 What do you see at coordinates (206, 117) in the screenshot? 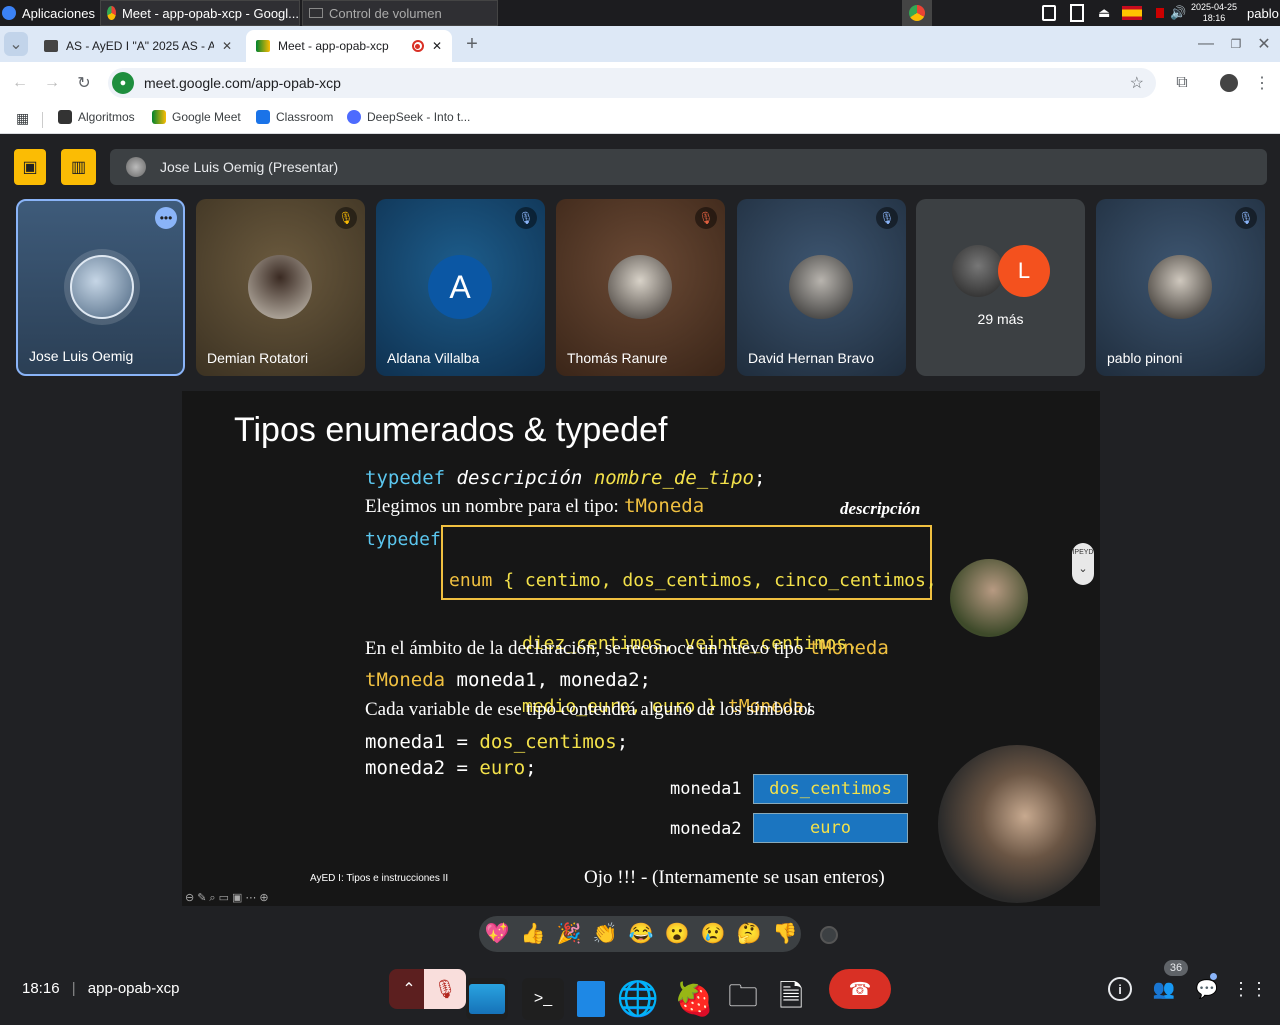
I see `bookmark-label: Google Meet` at bounding box center [206, 117].